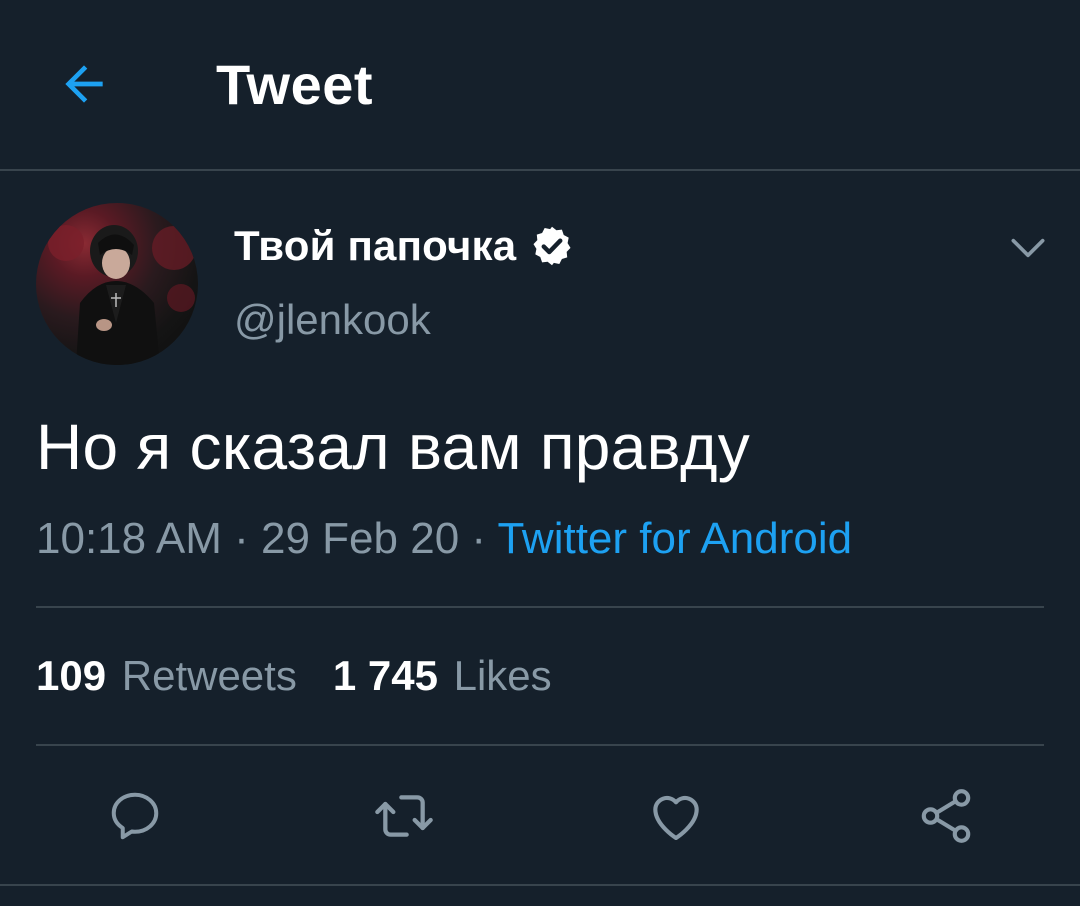 This screenshot has width=1080, height=906. I want to click on tweet-source-link: Twitter for Android, so click(674, 538).